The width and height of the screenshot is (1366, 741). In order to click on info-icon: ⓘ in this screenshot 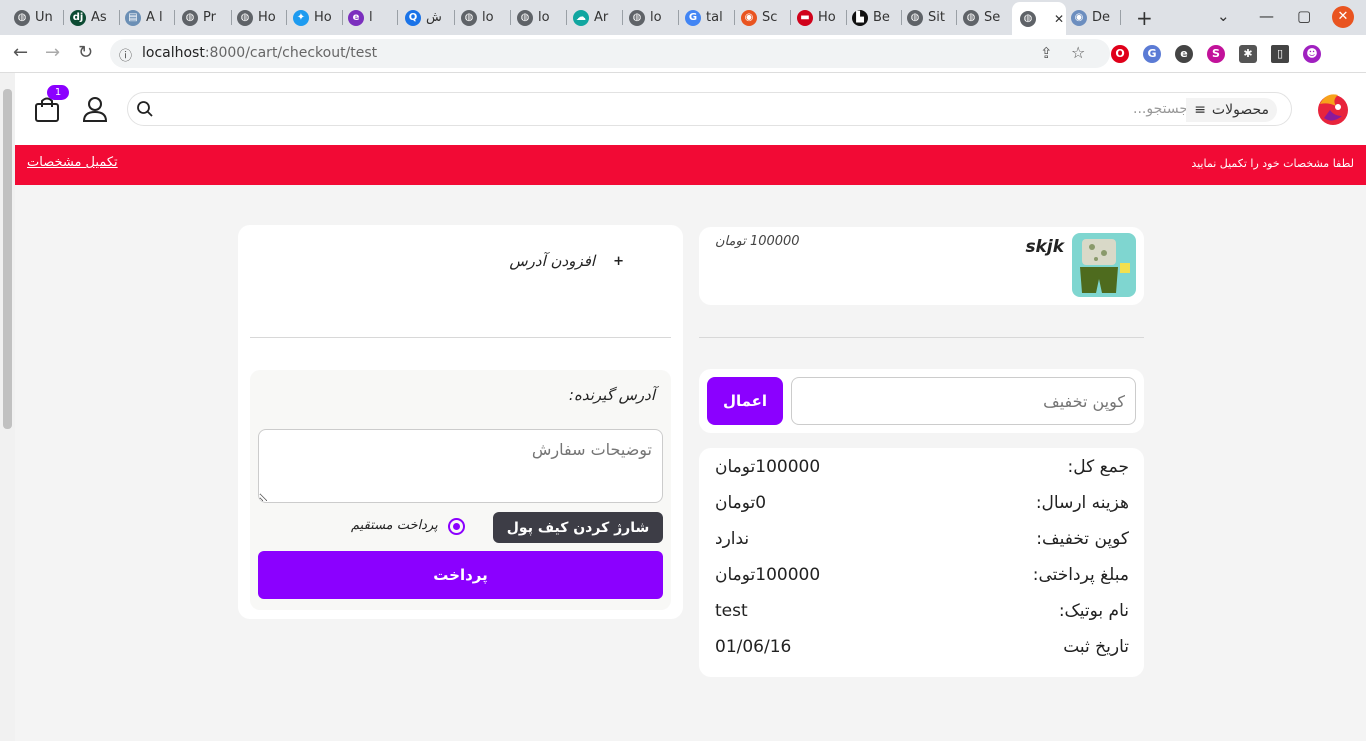, I will do `click(125, 54)`.